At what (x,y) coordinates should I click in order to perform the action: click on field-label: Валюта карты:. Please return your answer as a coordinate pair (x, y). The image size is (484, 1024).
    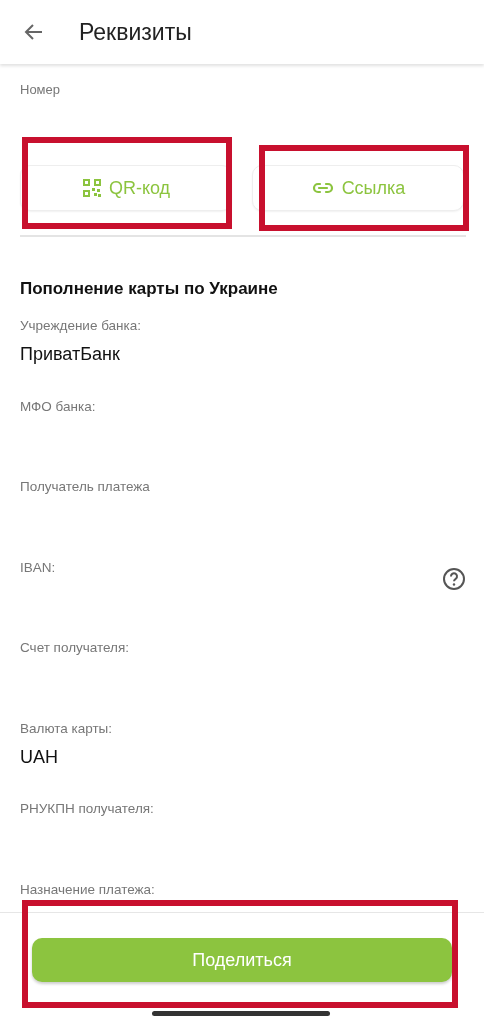
    Looking at the image, I should click on (67, 728).